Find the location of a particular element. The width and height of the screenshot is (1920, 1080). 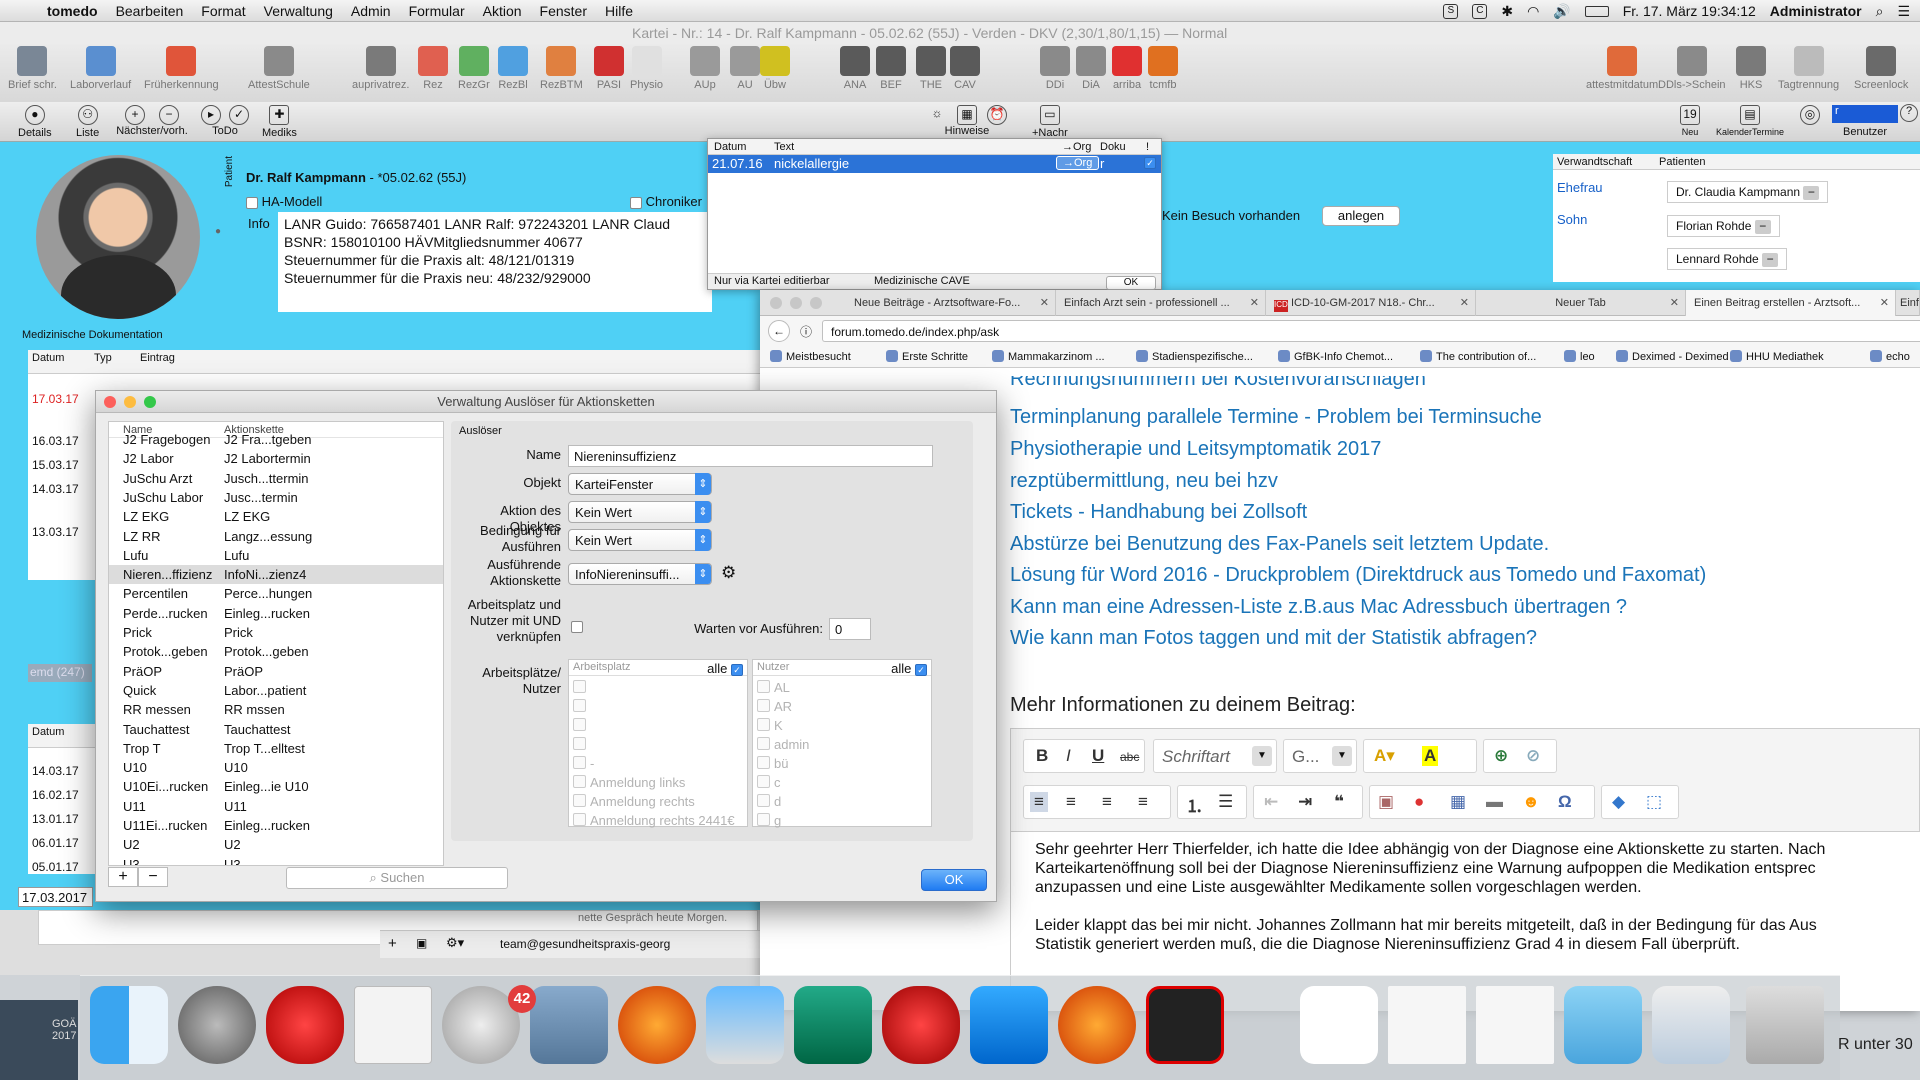

underline-button: U is located at coordinates (1098, 756).